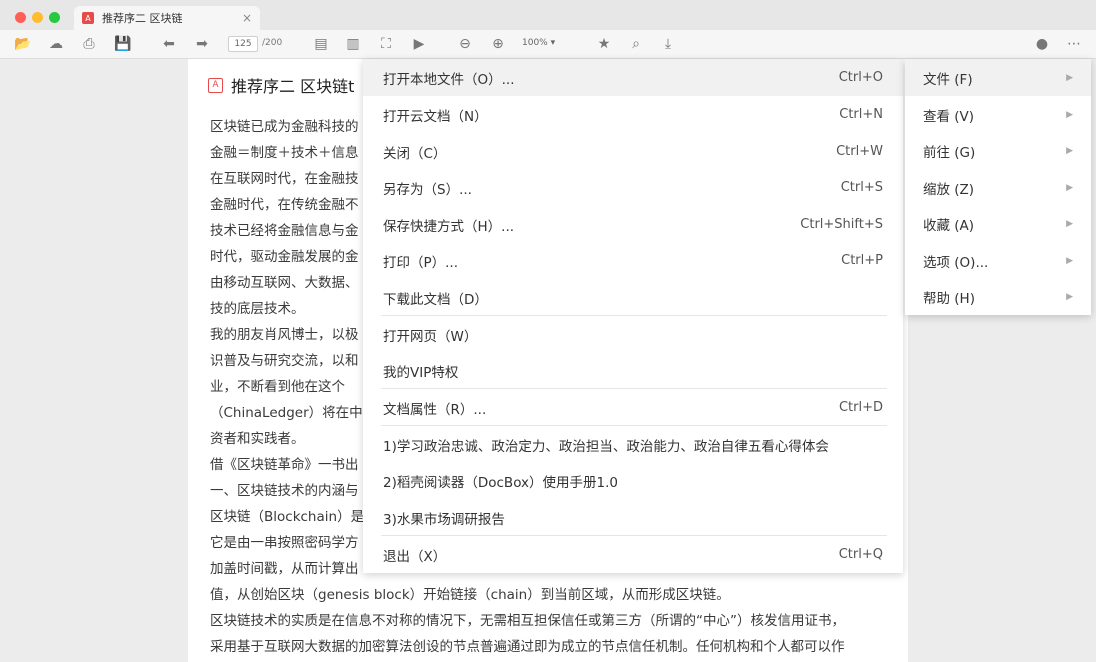  Describe the element at coordinates (636, 44) in the screenshot. I see `search-icon: ⌕` at that location.